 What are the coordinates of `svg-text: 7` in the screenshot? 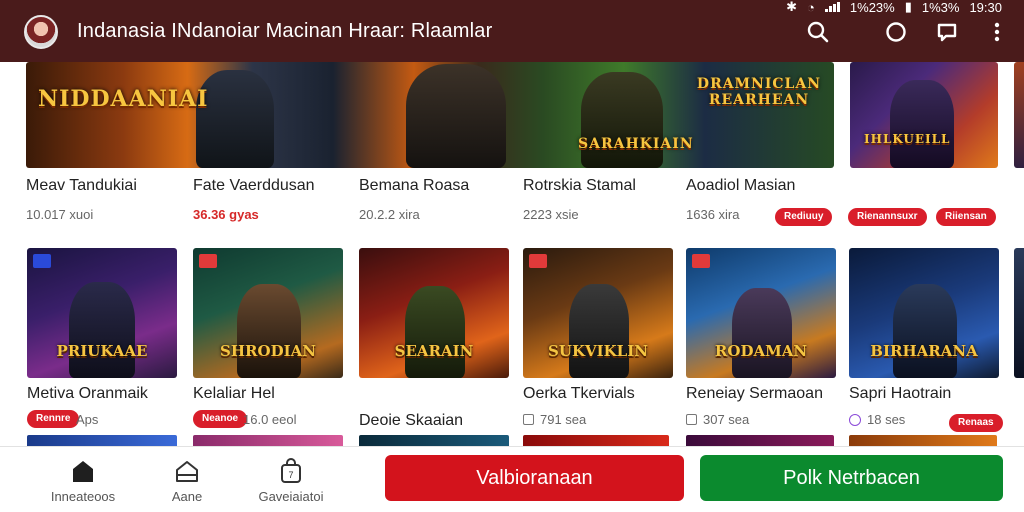 It's located at (290, 475).